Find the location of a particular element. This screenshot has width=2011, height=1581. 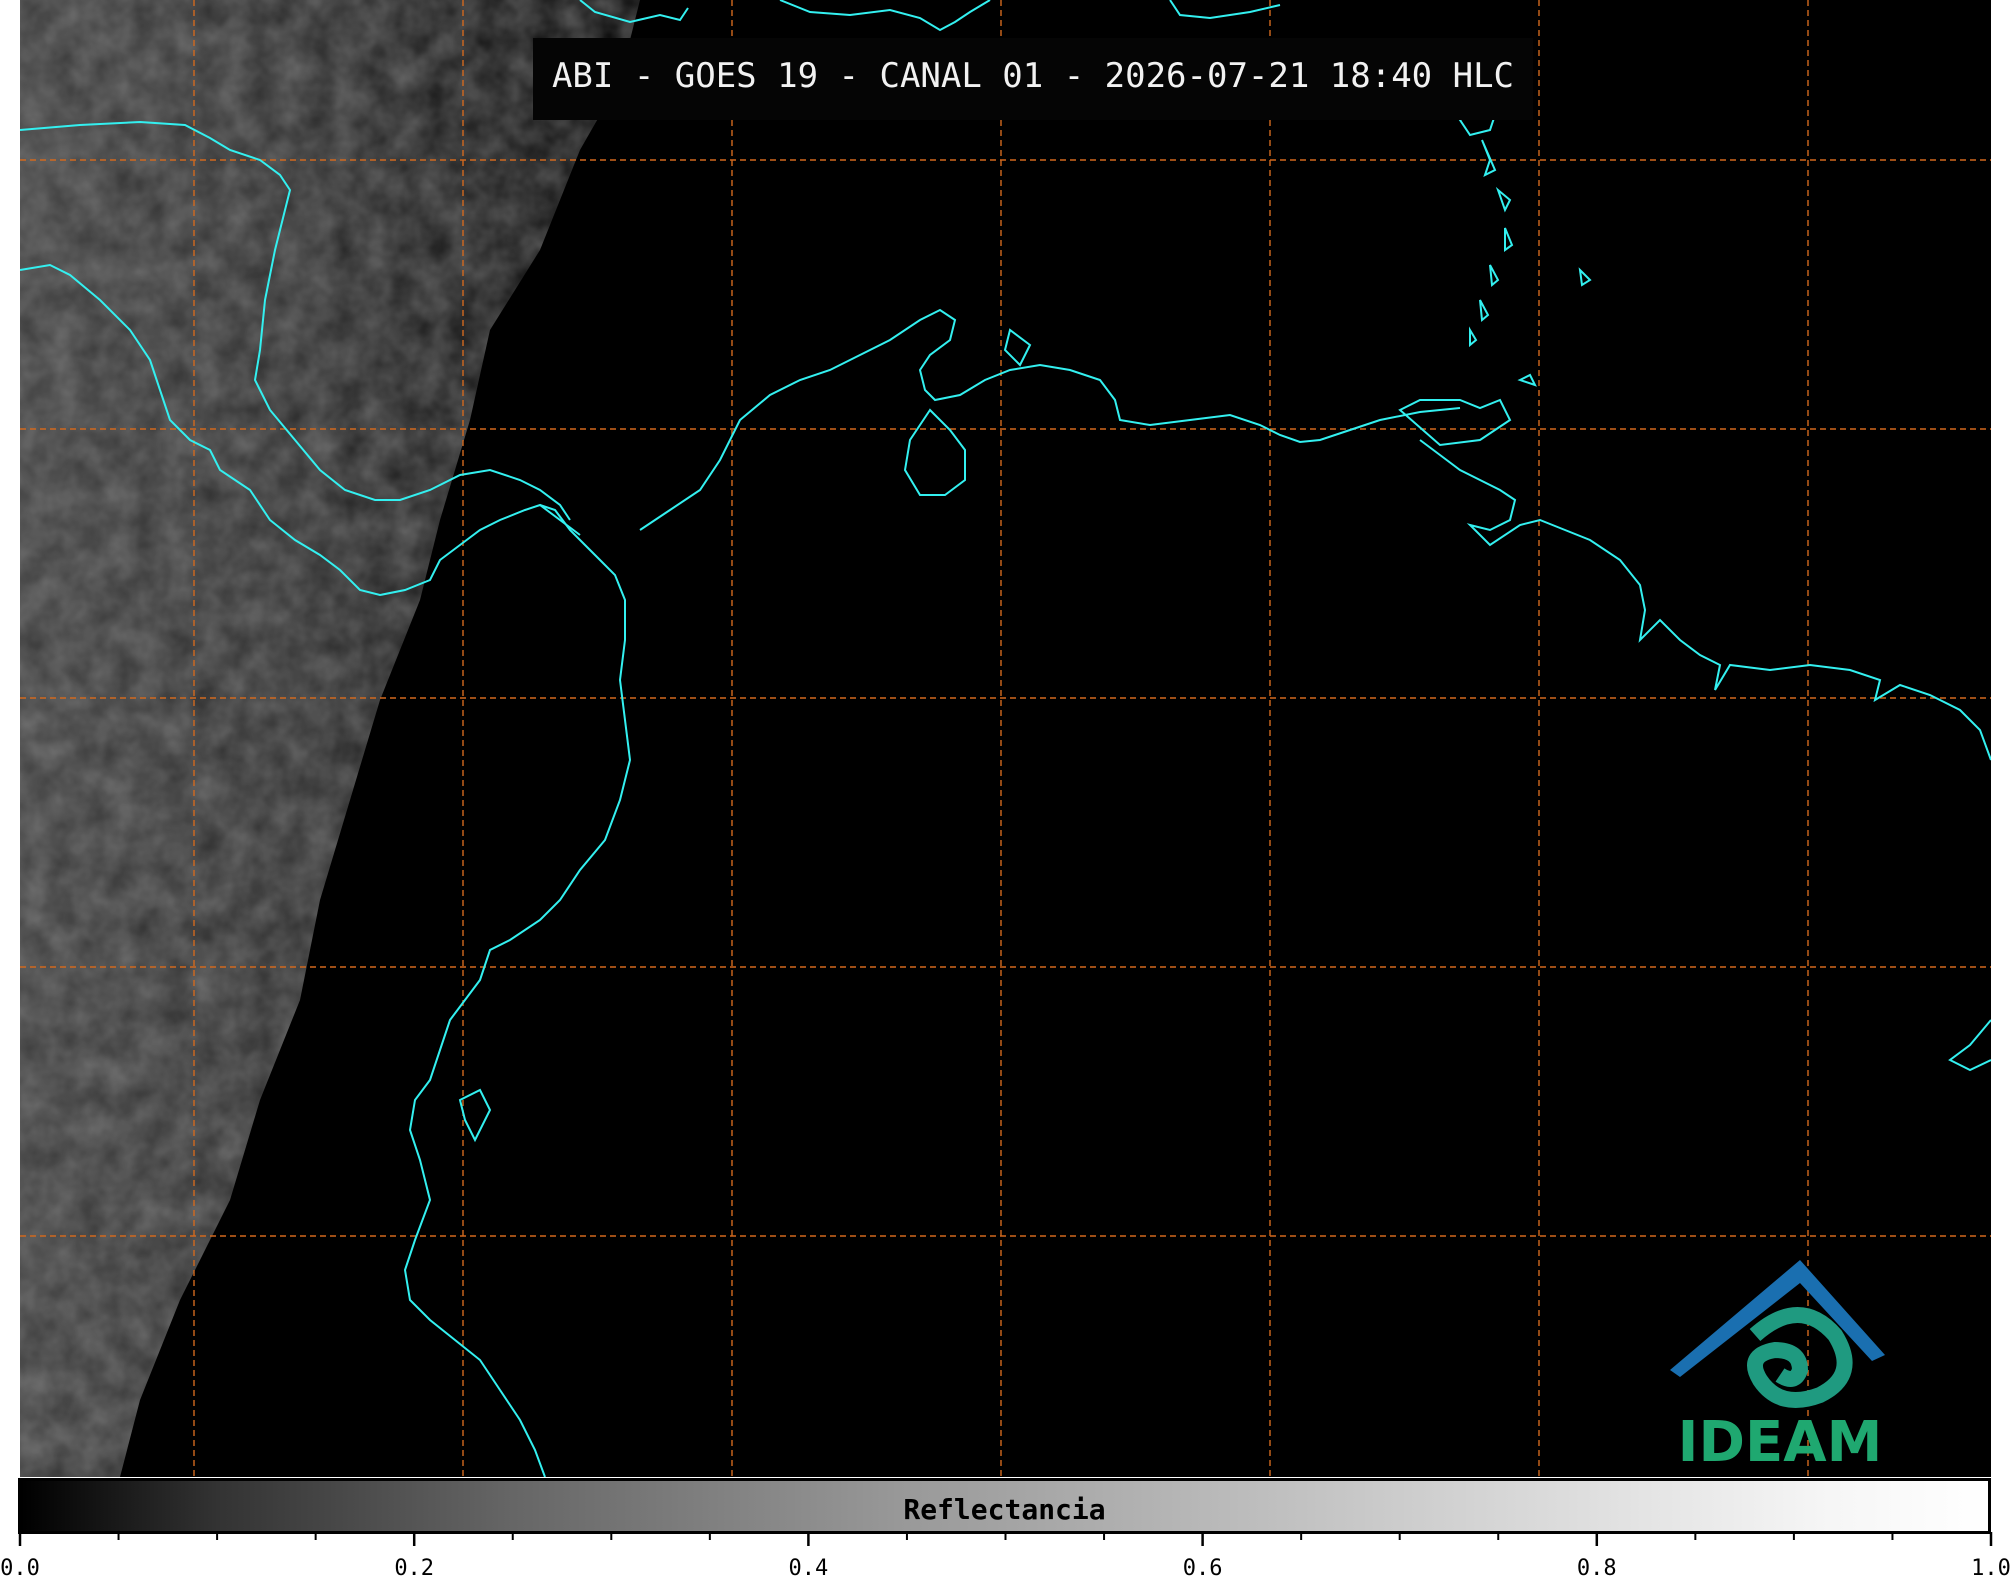

ideam-logo: IDEAM is located at coordinates (1780, 1365).